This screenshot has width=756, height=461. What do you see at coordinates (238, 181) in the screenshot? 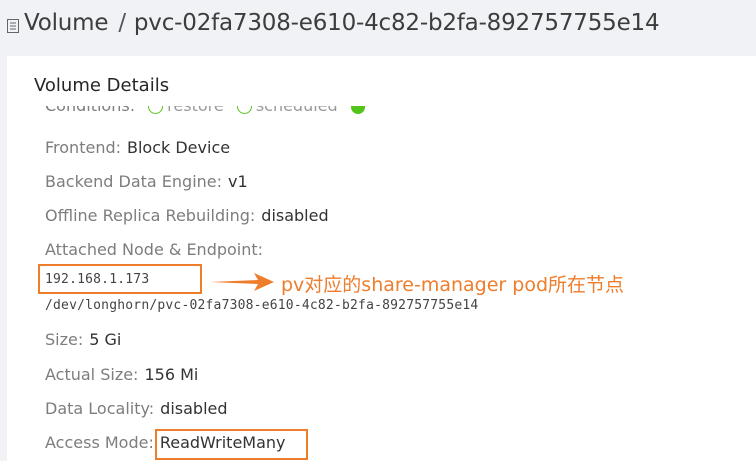
I see `backend-engine-value: v1` at bounding box center [238, 181].